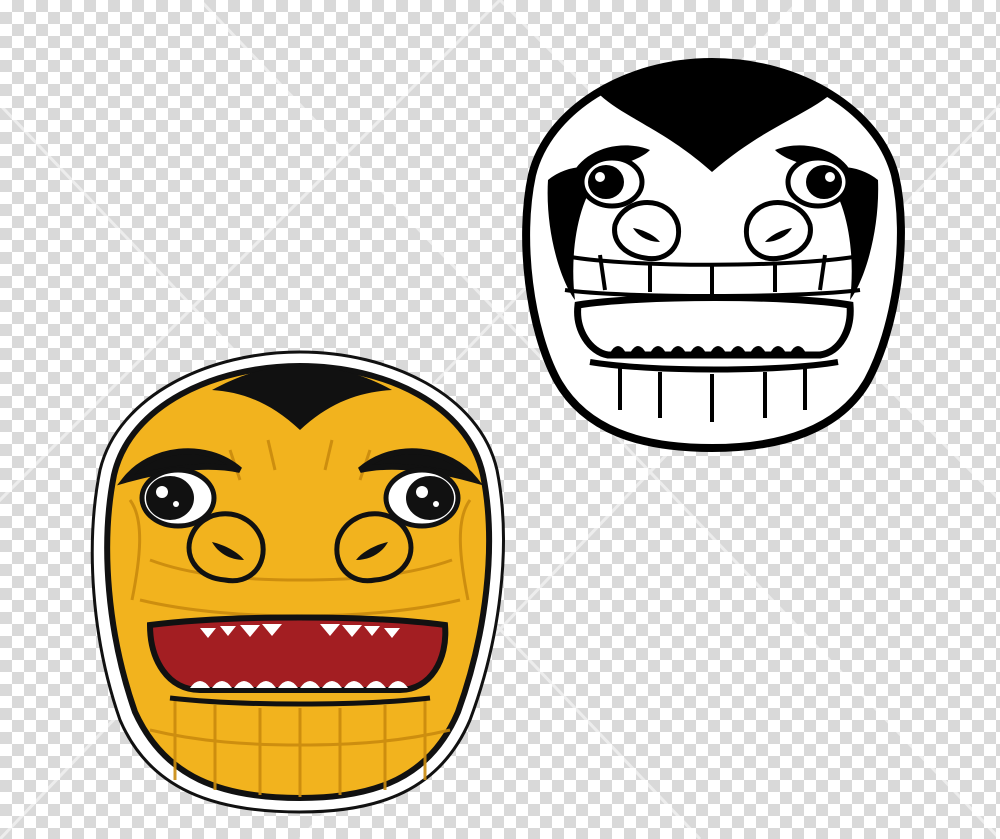  What do you see at coordinates (178, 498) in the screenshot?
I see `left-eye` at bounding box center [178, 498].